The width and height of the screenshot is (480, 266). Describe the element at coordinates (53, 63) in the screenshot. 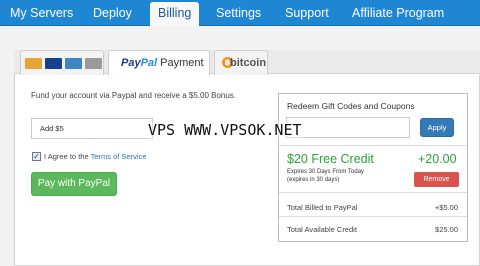

I see `visa-icon` at that location.